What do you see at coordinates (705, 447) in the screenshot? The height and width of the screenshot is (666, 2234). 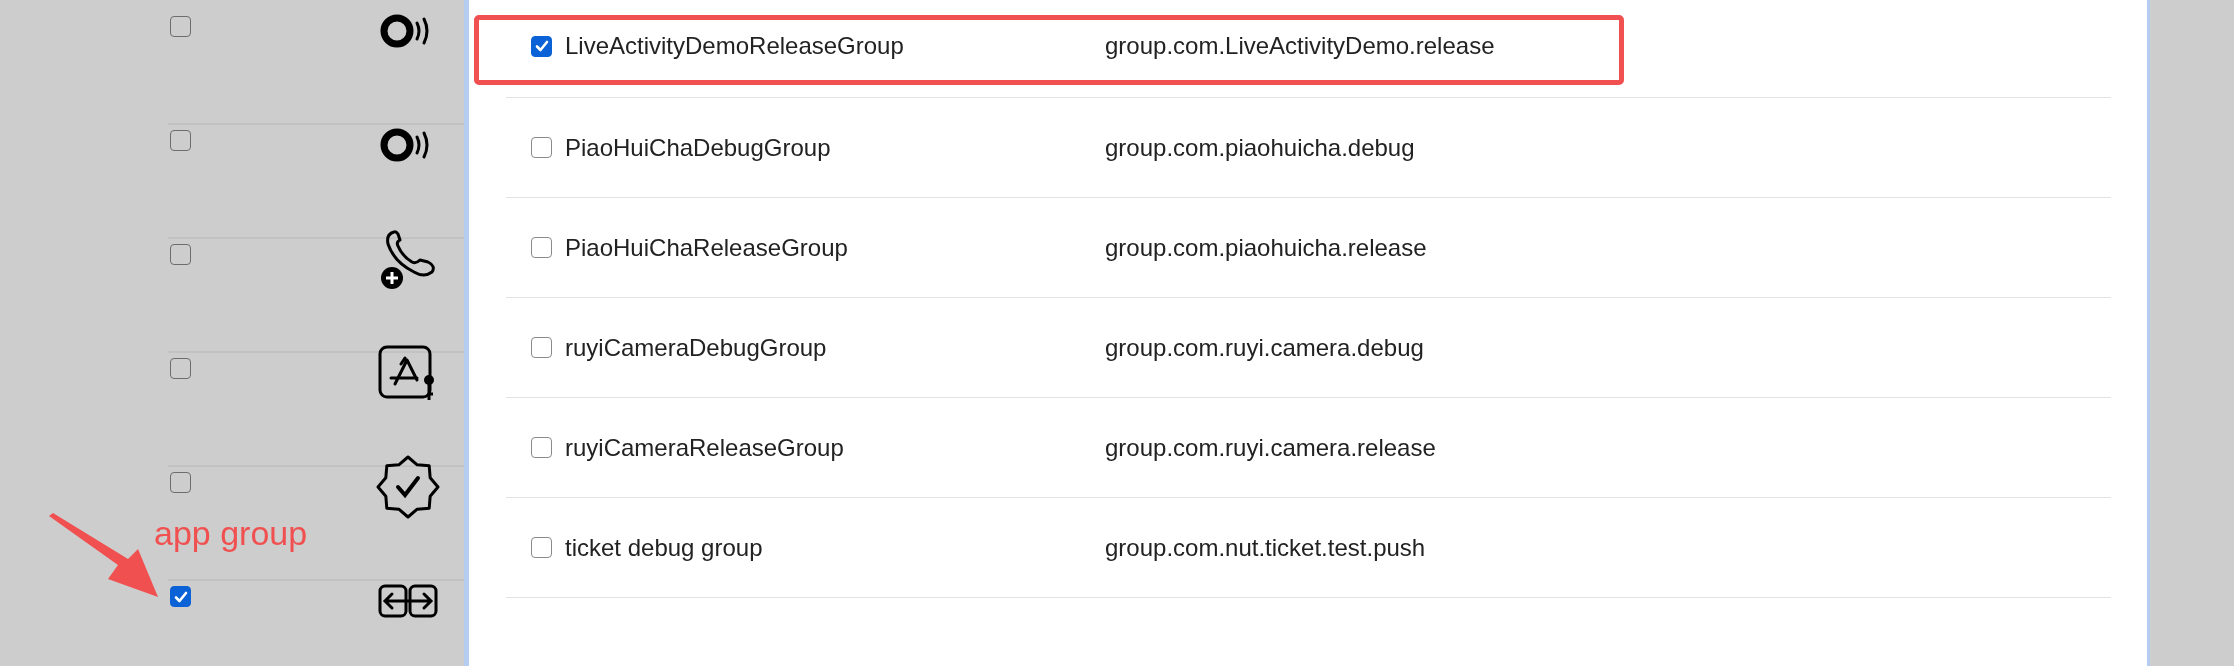 I see `group-name: ruyiCameraReleaseGroup` at bounding box center [705, 447].